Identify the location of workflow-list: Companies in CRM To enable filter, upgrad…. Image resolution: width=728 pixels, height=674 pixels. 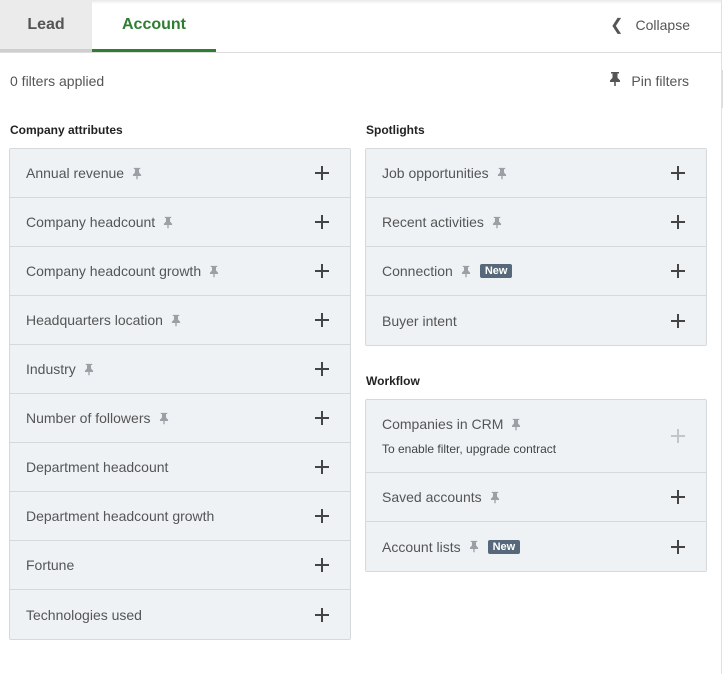
(536, 485).